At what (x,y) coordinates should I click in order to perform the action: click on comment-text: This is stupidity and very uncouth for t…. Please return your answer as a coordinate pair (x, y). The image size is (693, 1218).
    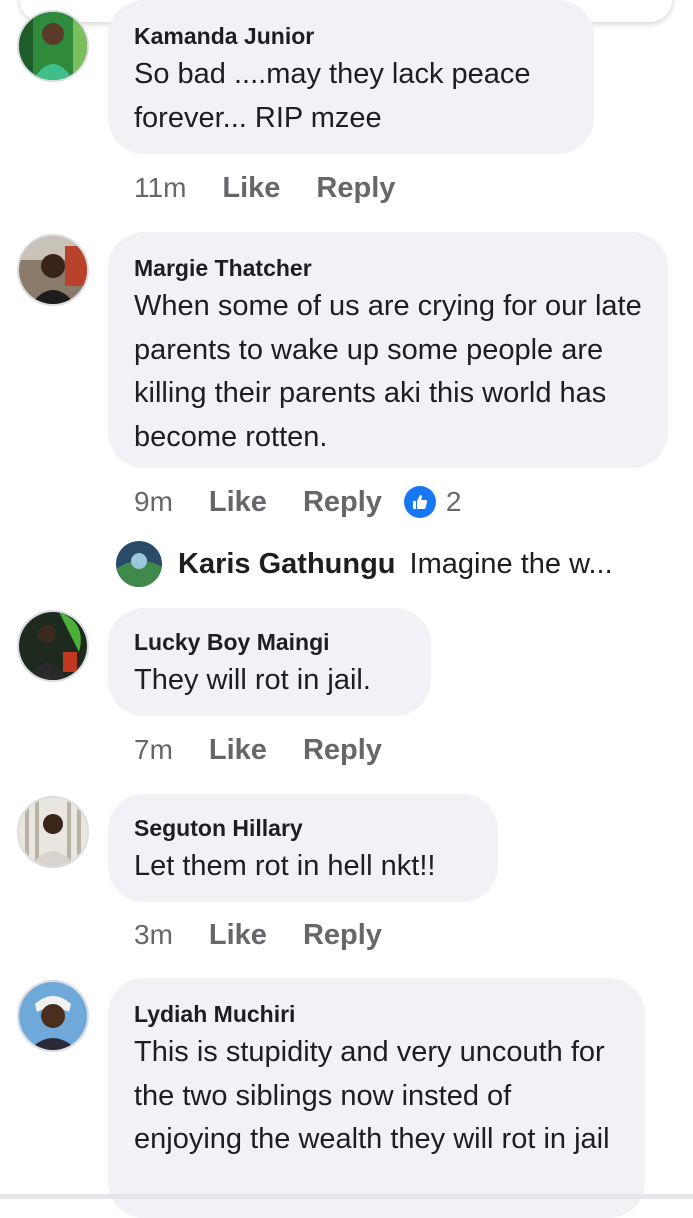
    Looking at the image, I should click on (372, 1095).